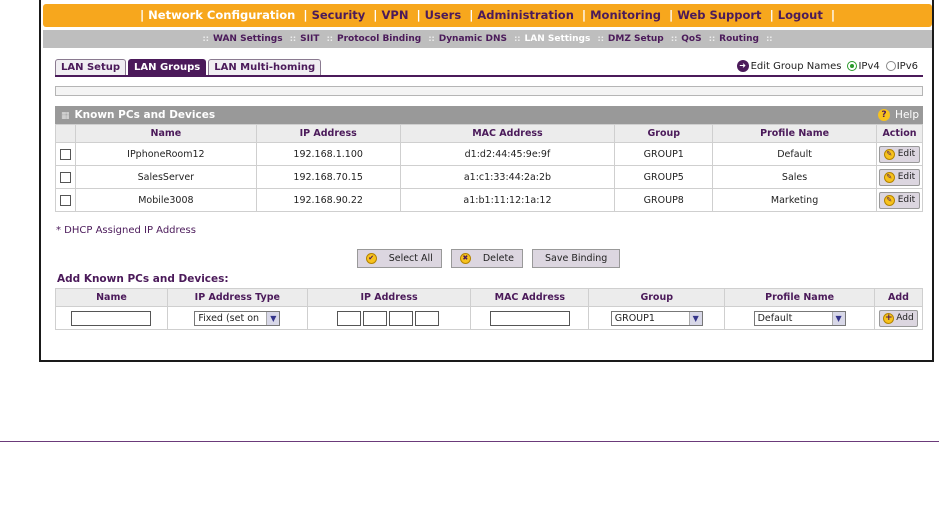 The image size is (939, 512). What do you see at coordinates (349, 318) in the screenshot?
I see `ip-octet-1-input` at bounding box center [349, 318].